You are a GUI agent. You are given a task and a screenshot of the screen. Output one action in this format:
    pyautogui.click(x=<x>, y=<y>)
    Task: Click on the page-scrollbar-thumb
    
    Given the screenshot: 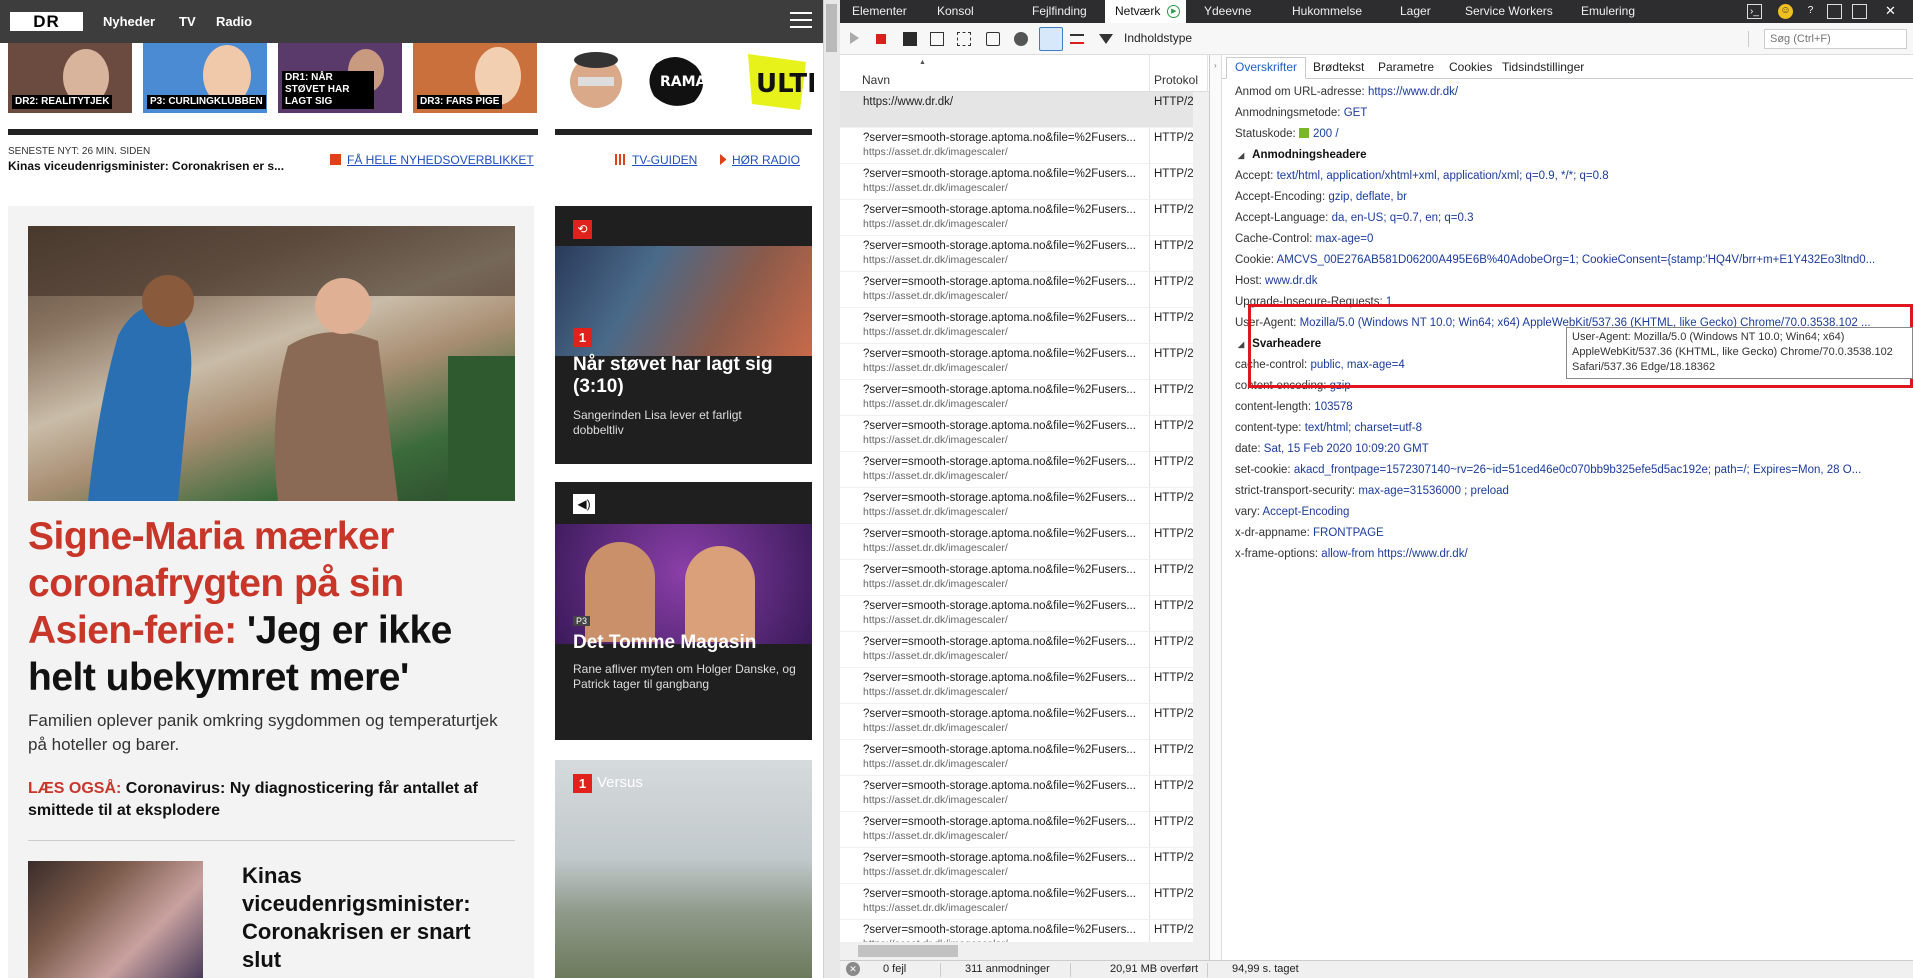 What is the action you would take?
    pyautogui.click(x=831, y=28)
    